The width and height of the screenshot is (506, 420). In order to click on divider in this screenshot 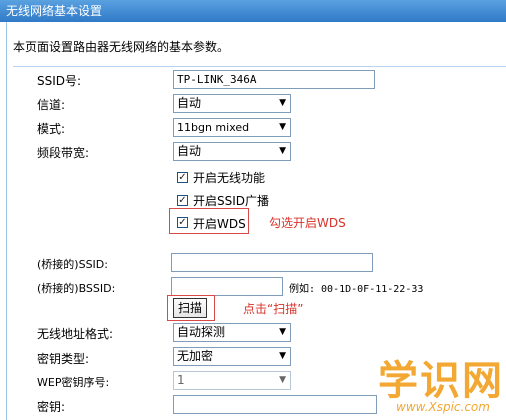, I will do `click(259, 66)`.